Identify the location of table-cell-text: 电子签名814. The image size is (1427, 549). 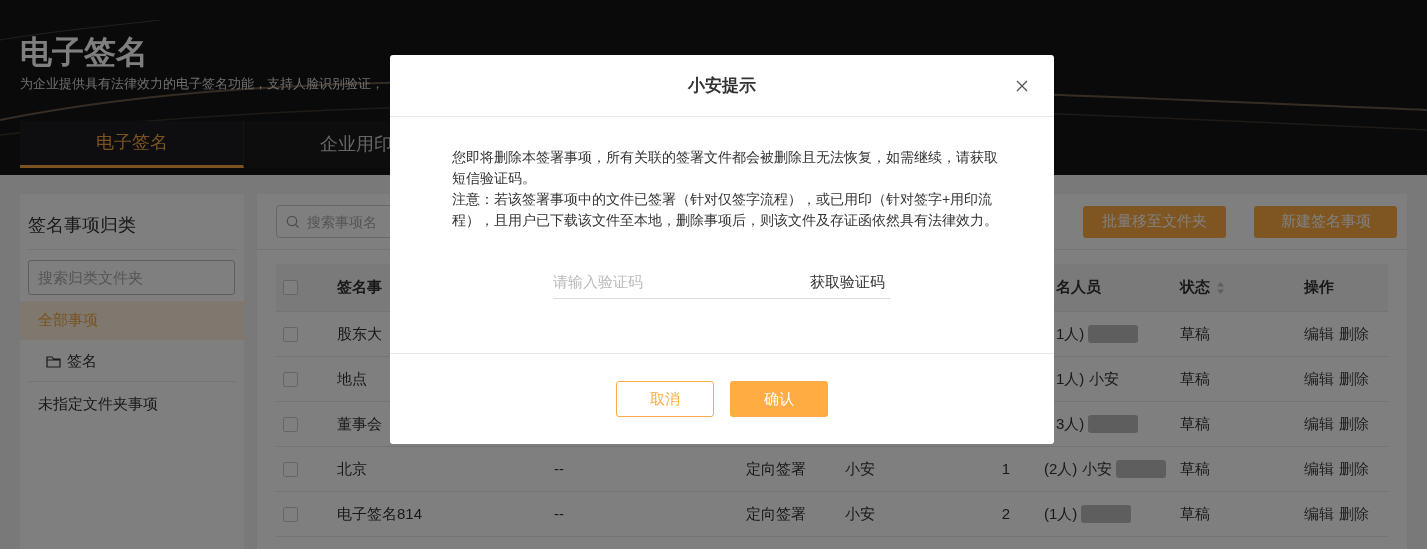
(380, 513).